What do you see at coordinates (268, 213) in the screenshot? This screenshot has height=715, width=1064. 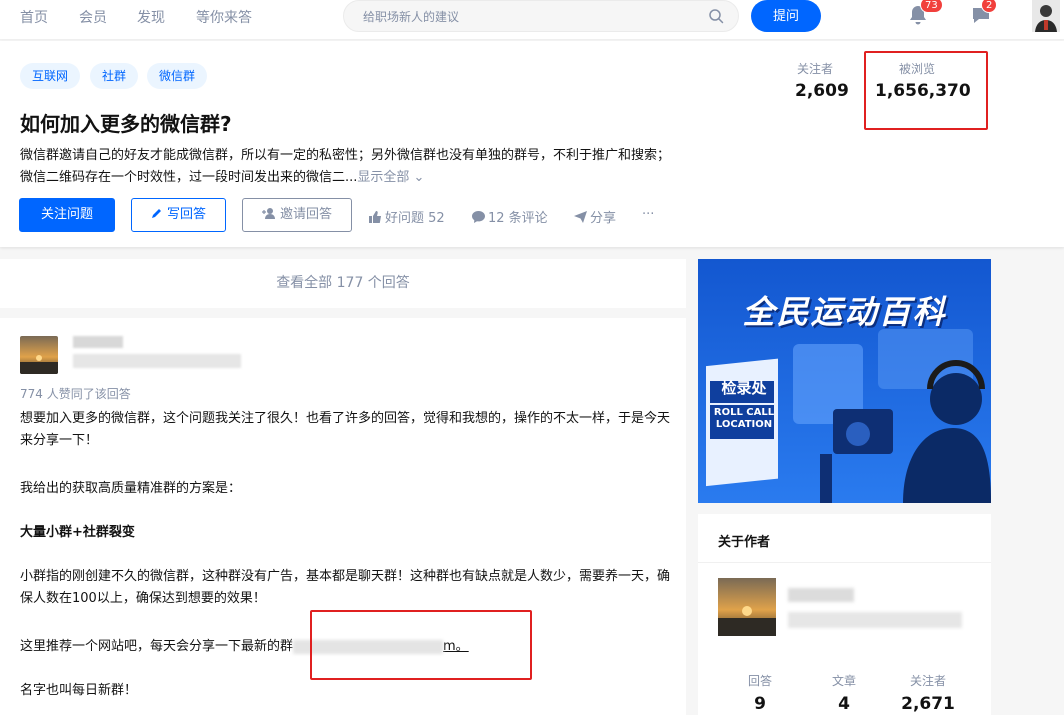 I see `add-user-icon` at bounding box center [268, 213].